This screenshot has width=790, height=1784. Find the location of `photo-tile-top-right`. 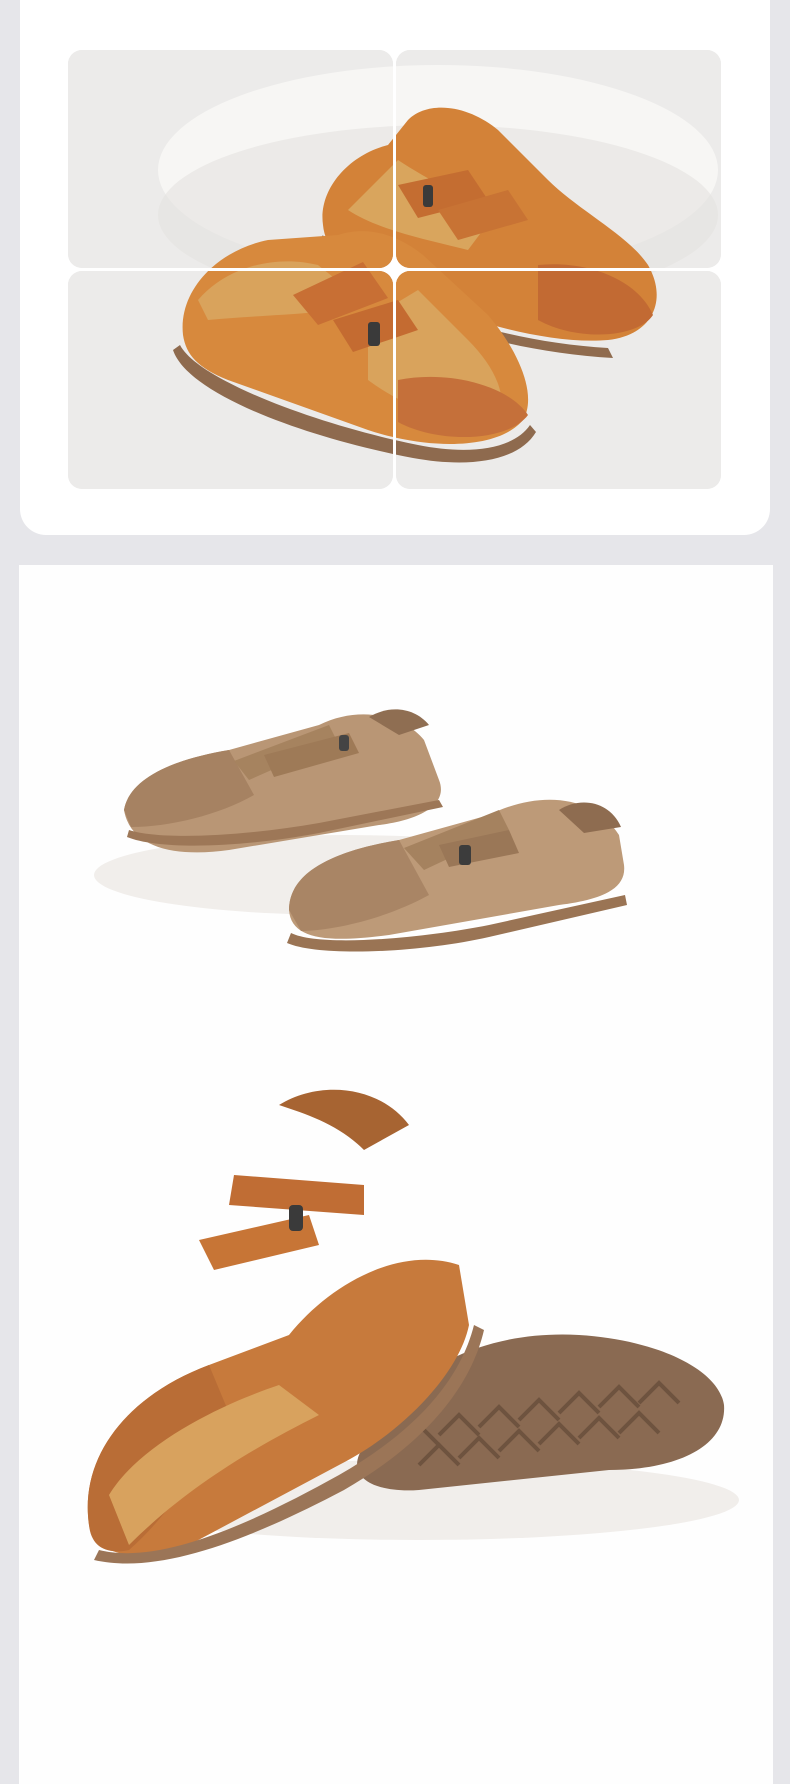

photo-tile-top-right is located at coordinates (558, 159).